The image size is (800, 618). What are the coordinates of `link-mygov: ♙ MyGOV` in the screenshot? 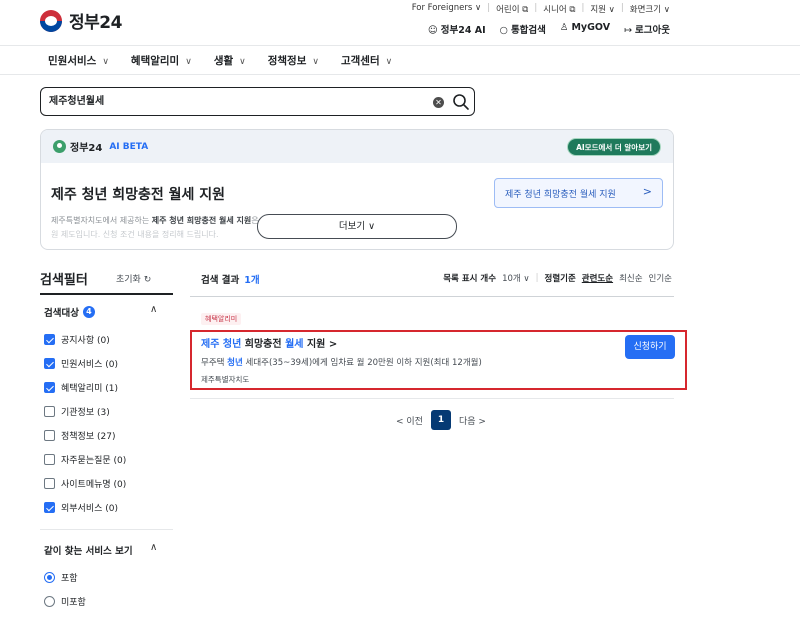 It's located at (585, 29).